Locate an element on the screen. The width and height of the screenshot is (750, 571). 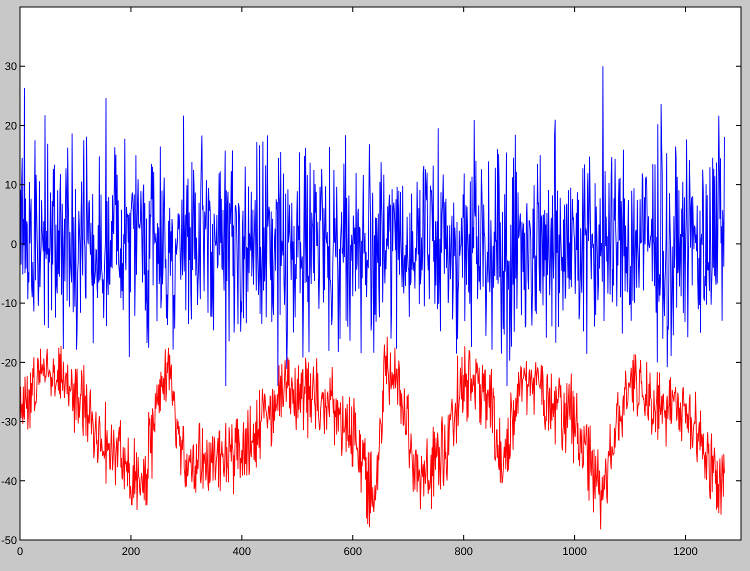
y-tick-label: -10 is located at coordinates (9, 304).